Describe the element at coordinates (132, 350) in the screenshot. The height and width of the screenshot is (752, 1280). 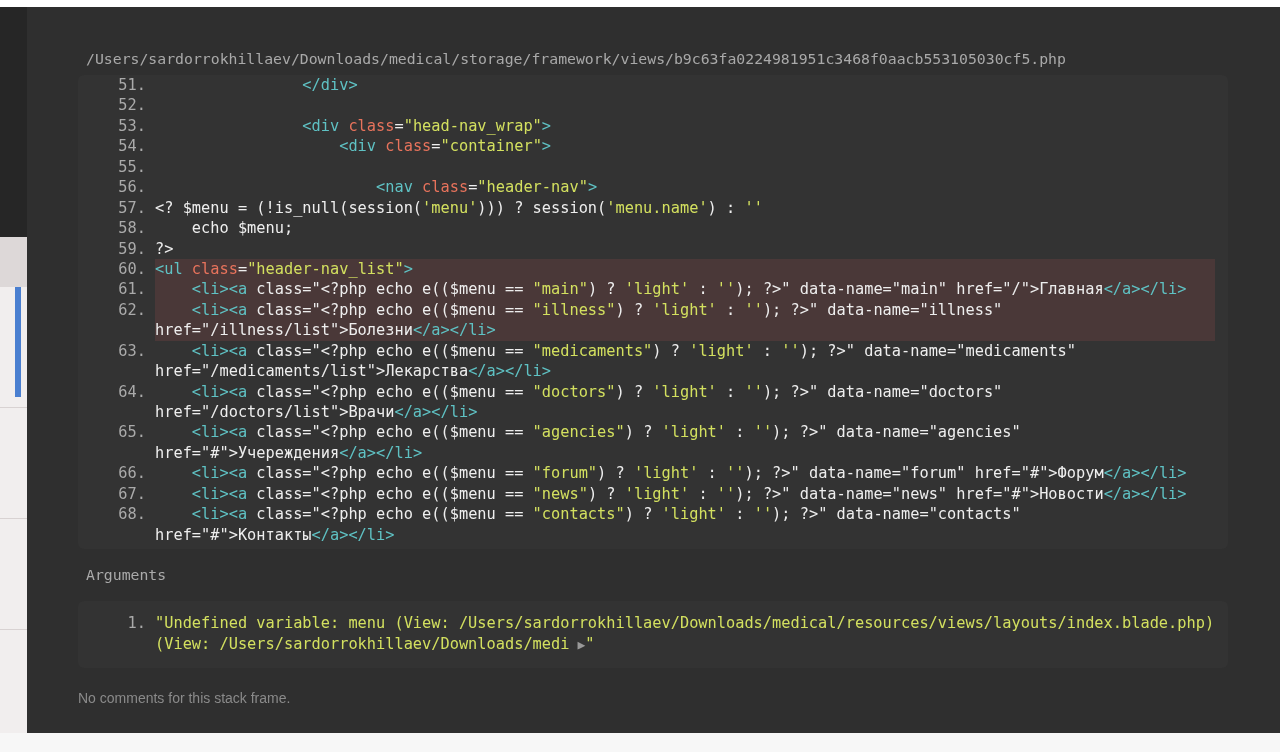
I see `line-number: 63.` at that location.